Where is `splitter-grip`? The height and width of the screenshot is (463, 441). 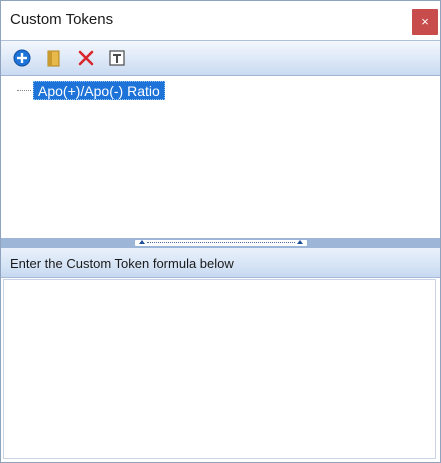
splitter-grip is located at coordinates (221, 243).